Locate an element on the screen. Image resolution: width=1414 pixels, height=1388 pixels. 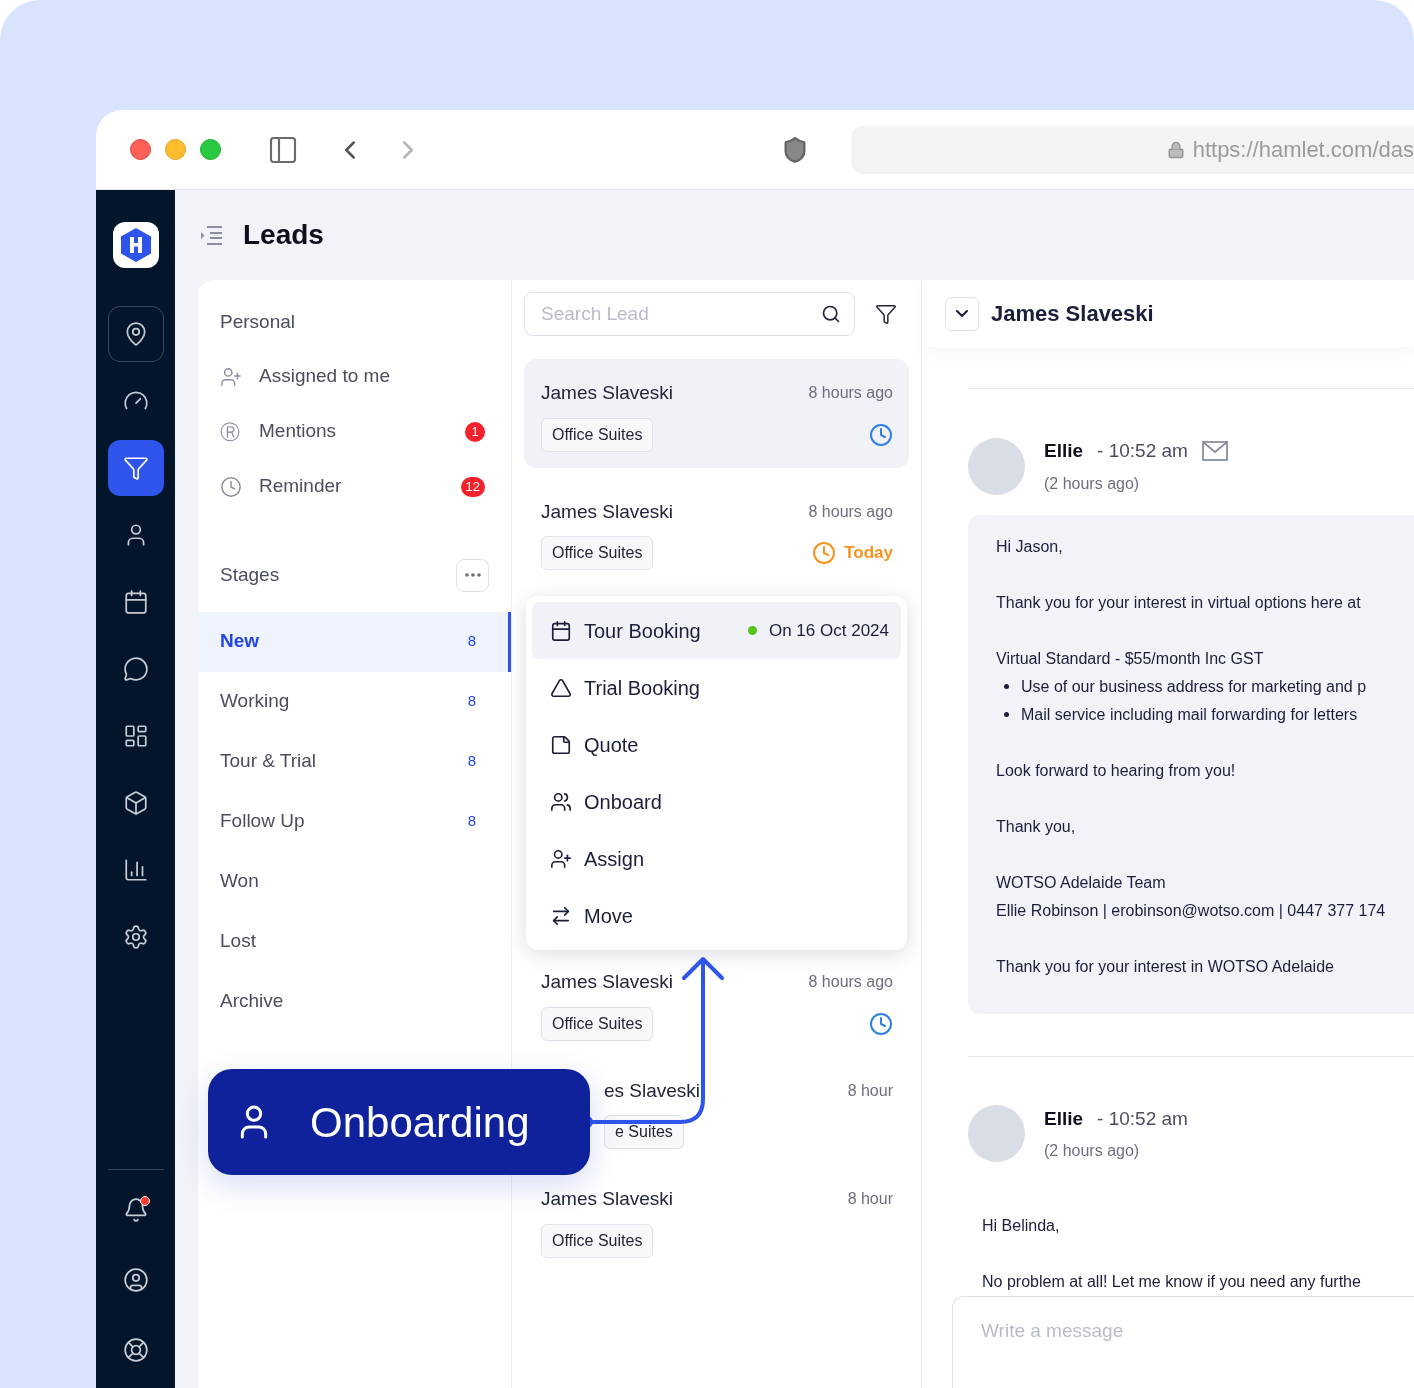
callout-label: Onboarding is located at coordinates (420, 1122).